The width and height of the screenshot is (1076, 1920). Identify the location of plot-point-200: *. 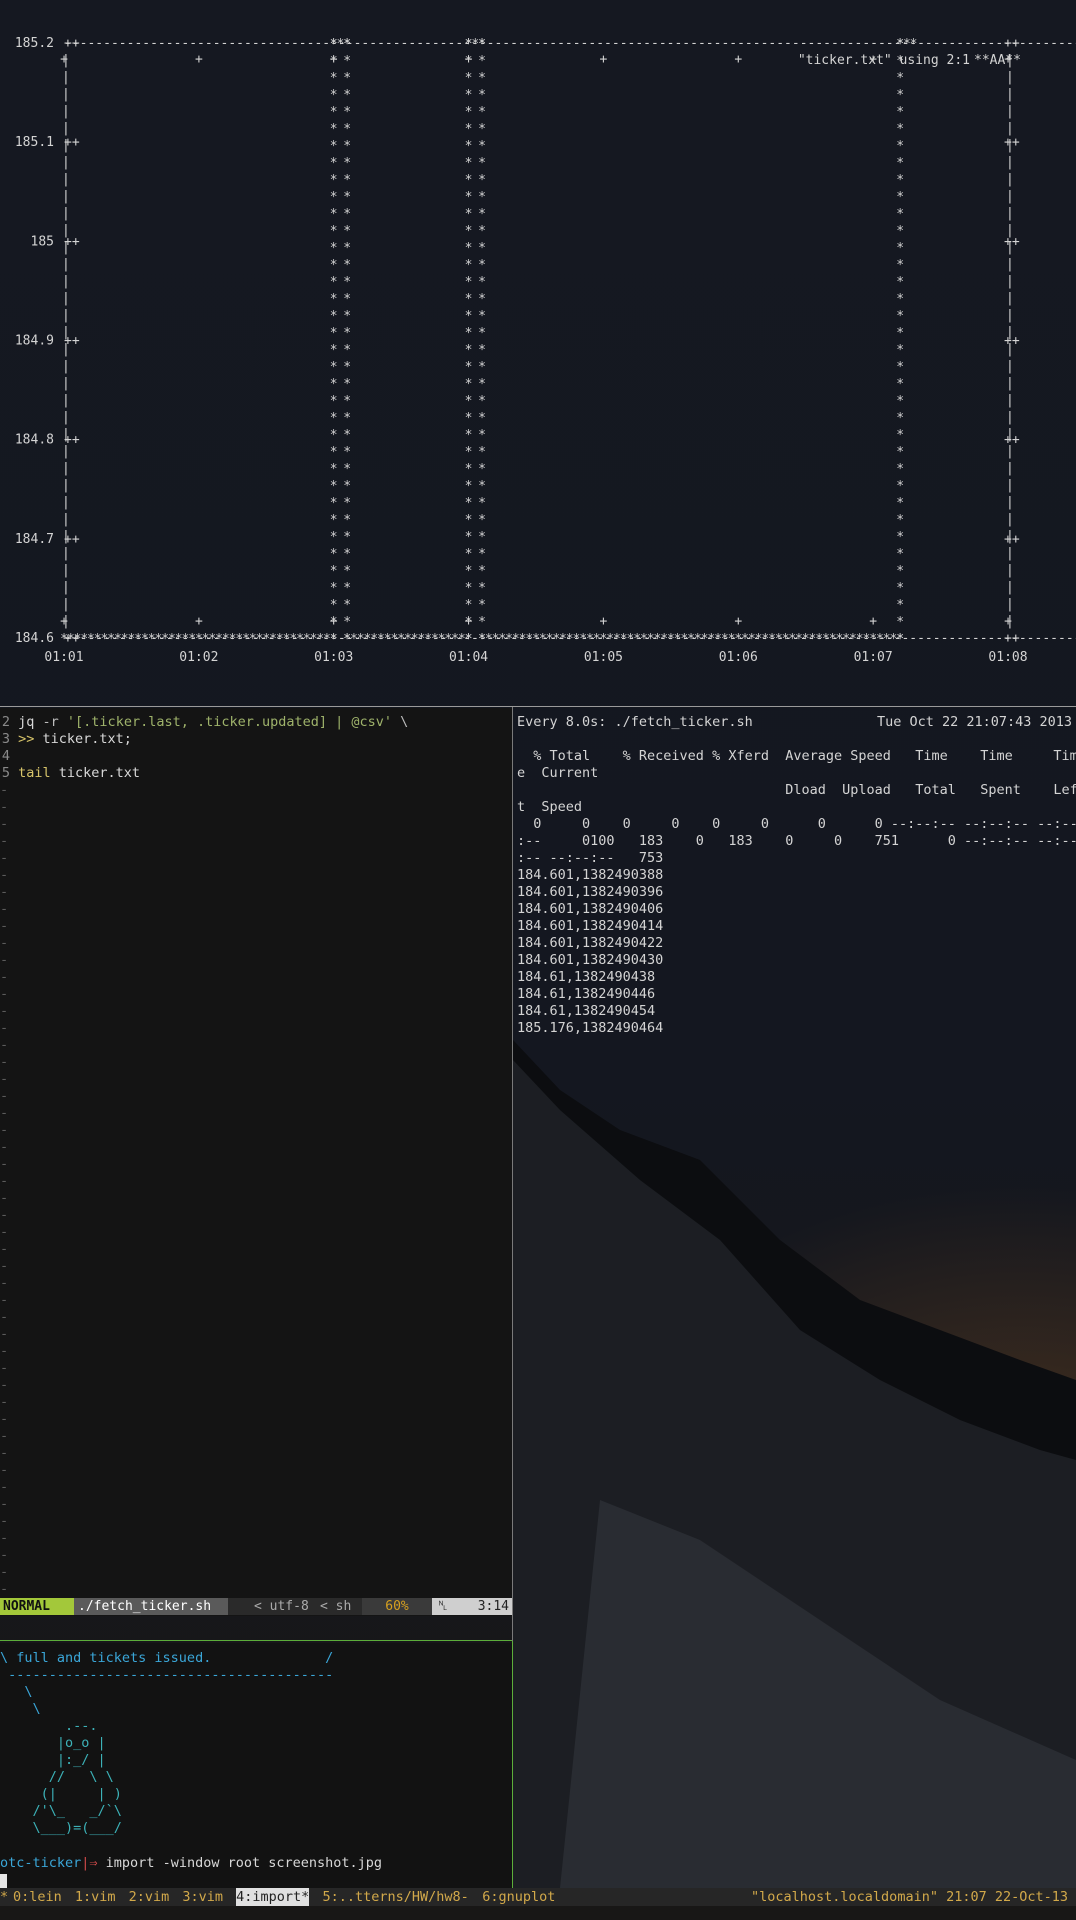
(482, 486).